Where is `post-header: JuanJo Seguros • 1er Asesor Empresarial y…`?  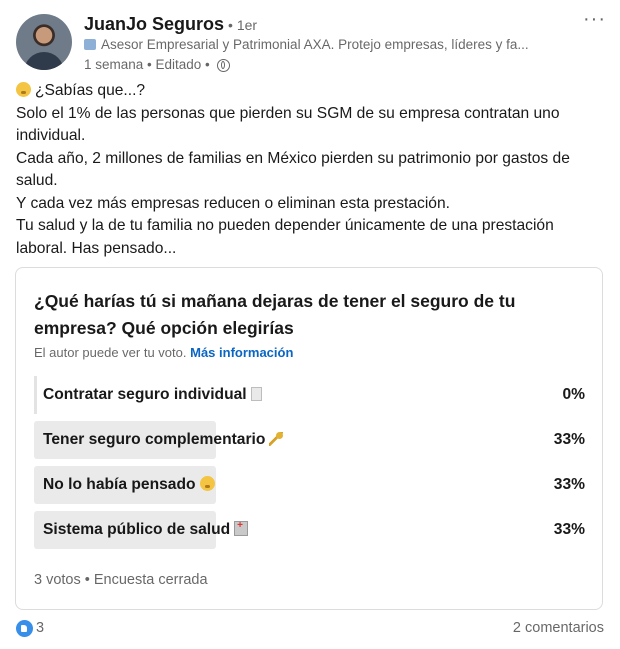 post-header: JuanJo Seguros • 1er Asesor Empresarial y… is located at coordinates (311, 40).